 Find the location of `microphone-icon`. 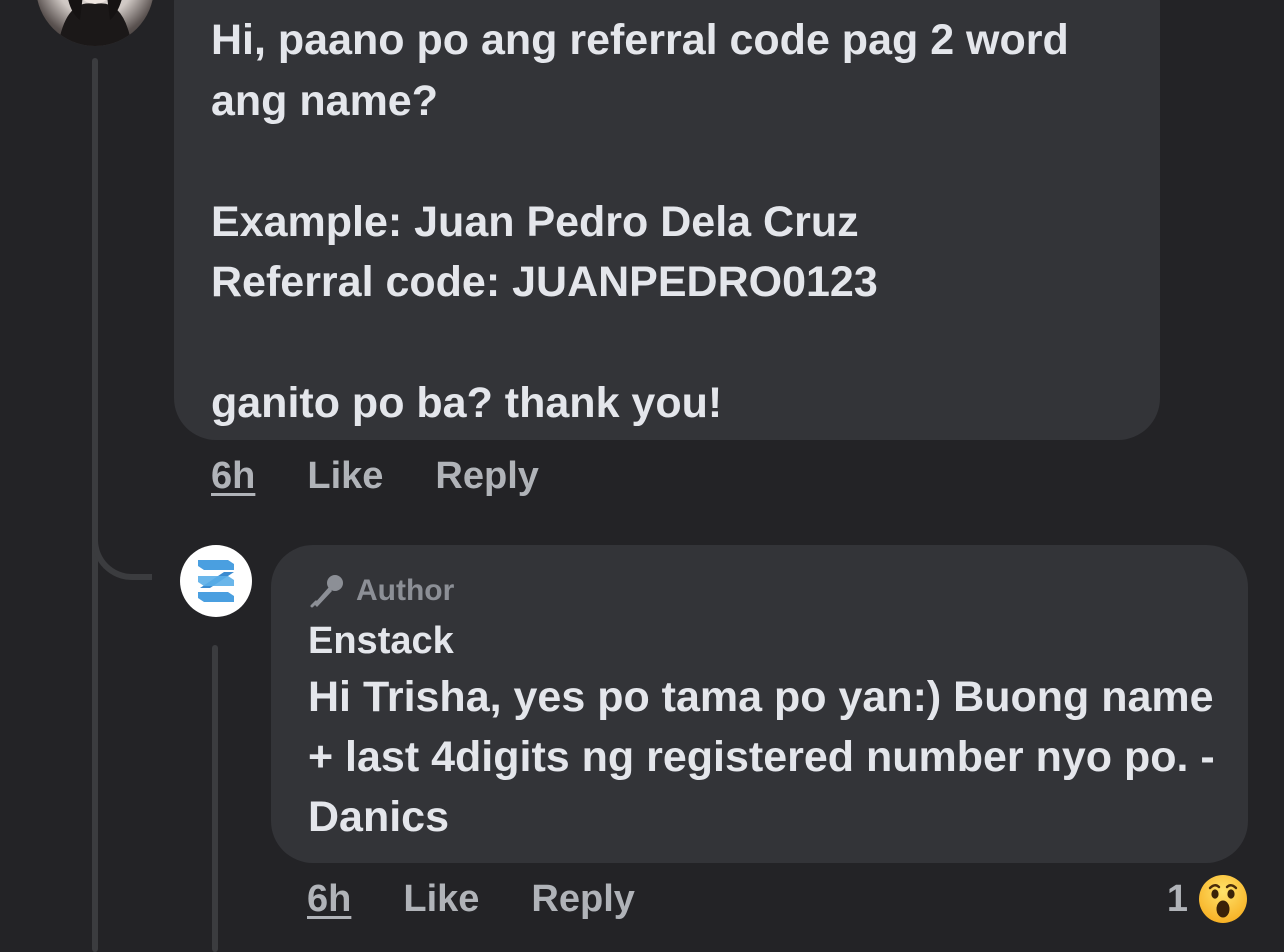

microphone-icon is located at coordinates (326, 591).